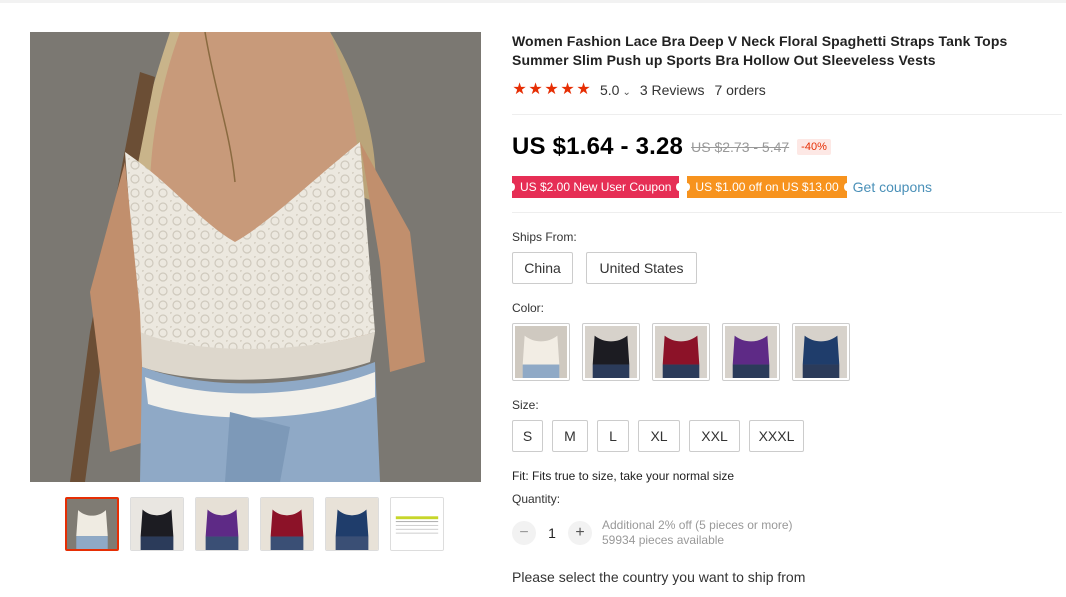 The width and height of the screenshot is (1066, 597). What do you see at coordinates (714, 436) in the screenshot?
I see `size-option-xxl: XXL` at bounding box center [714, 436].